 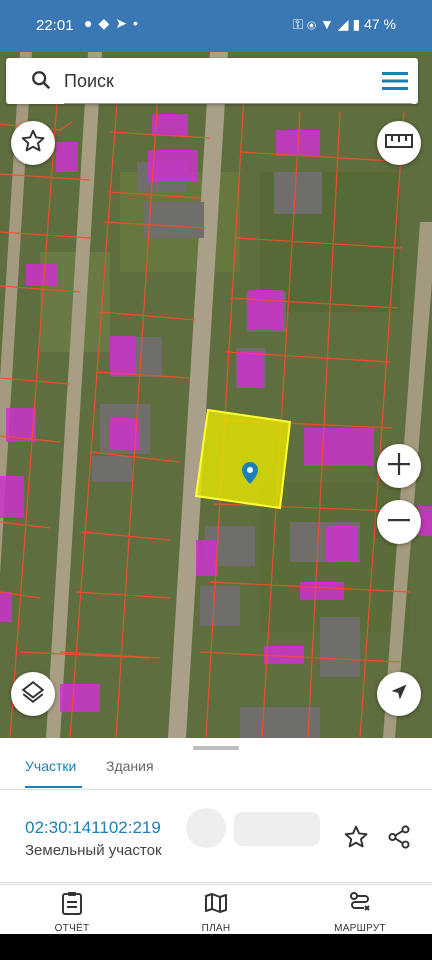 What do you see at coordinates (327, 24) in the screenshot?
I see `wifi-icon: ▼` at bounding box center [327, 24].